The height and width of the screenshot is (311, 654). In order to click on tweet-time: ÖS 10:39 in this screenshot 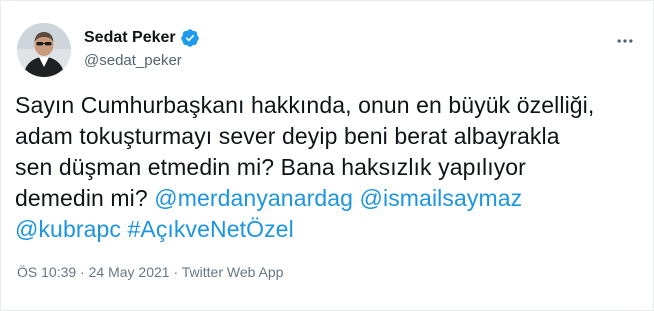, I will do `click(46, 272)`.